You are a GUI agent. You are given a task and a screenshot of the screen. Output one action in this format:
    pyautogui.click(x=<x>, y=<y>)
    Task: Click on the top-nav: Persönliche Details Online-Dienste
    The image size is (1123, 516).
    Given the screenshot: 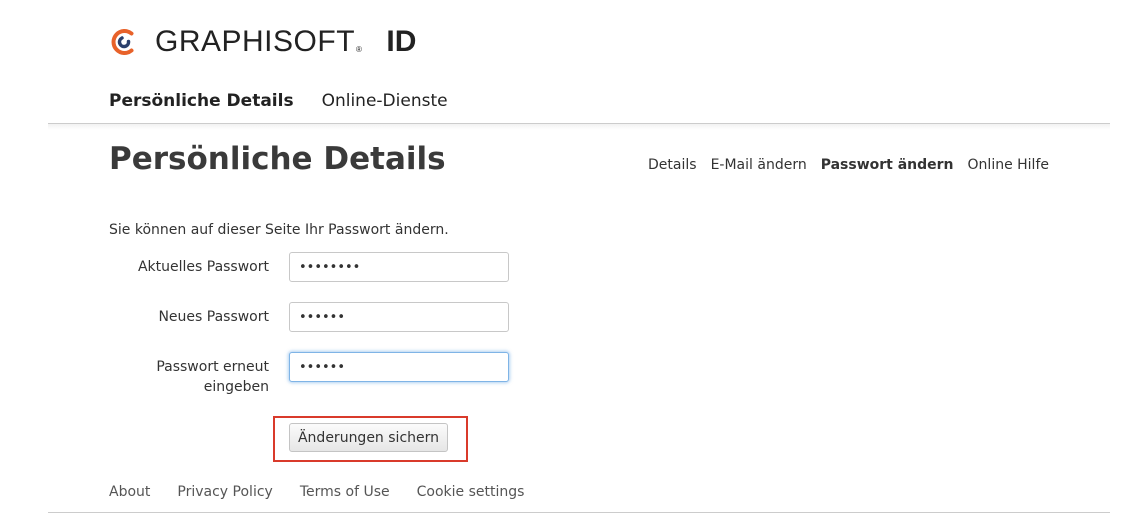 What is the action you would take?
    pyautogui.click(x=292, y=101)
    